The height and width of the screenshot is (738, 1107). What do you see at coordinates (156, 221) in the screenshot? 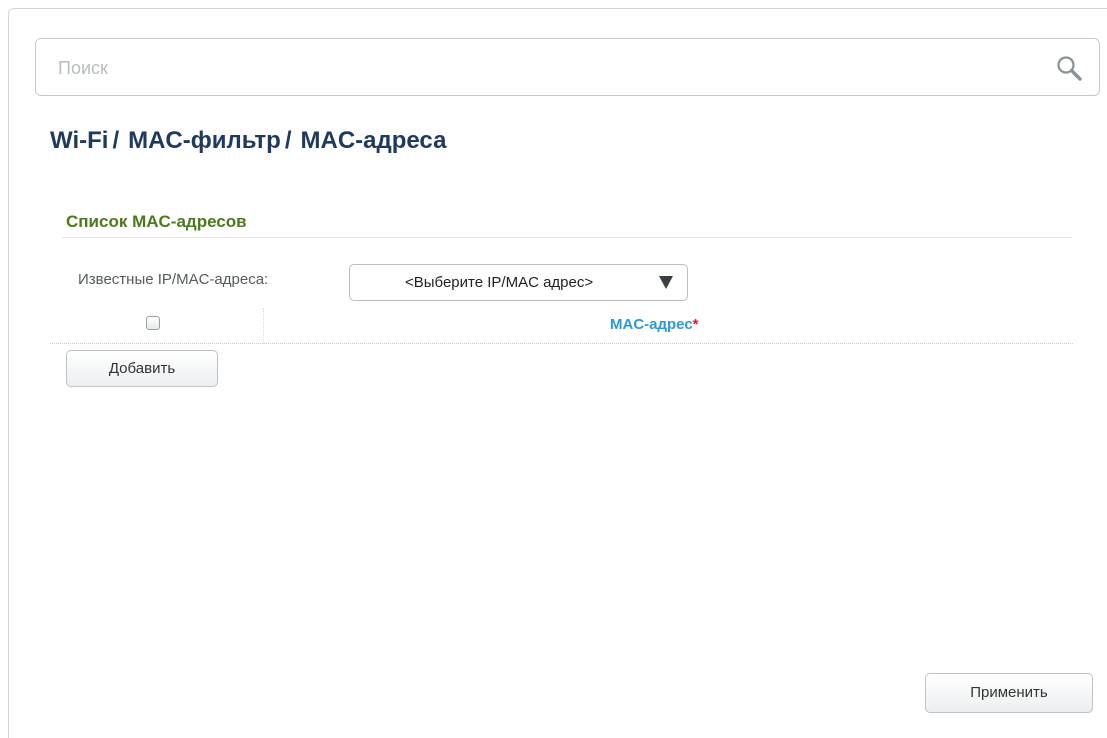
I see `section-title: Список MAC-адресов` at bounding box center [156, 221].